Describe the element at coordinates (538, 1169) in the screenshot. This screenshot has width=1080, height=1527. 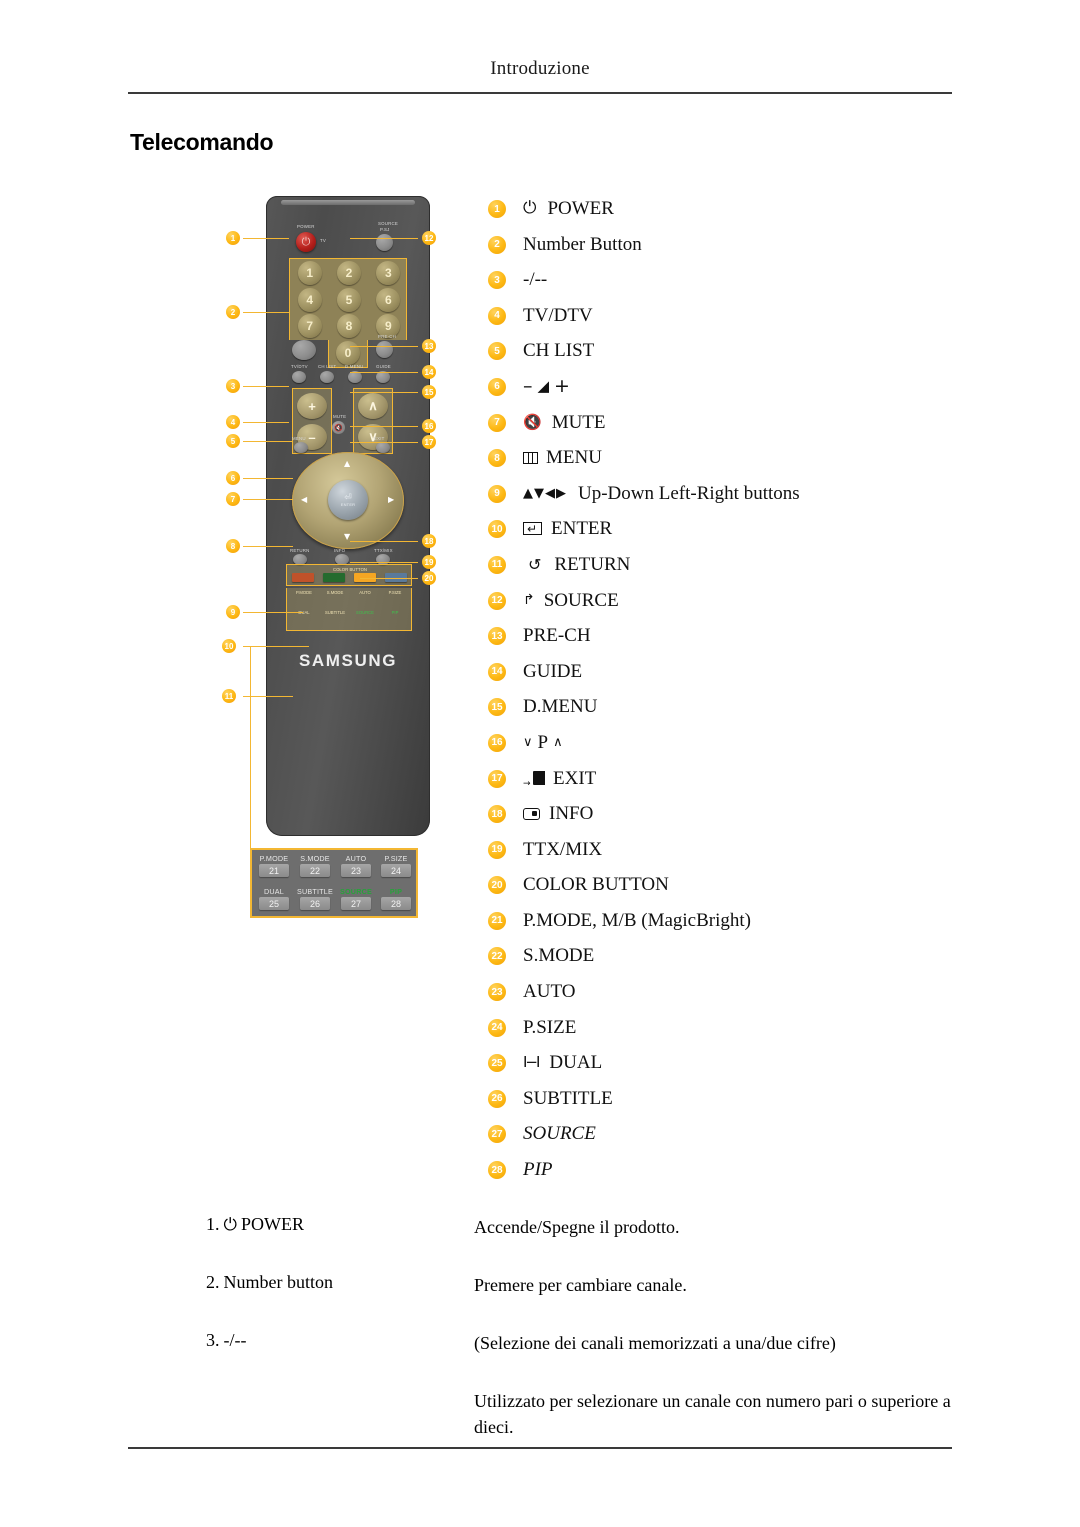
I see `legend-label: PIP` at that location.